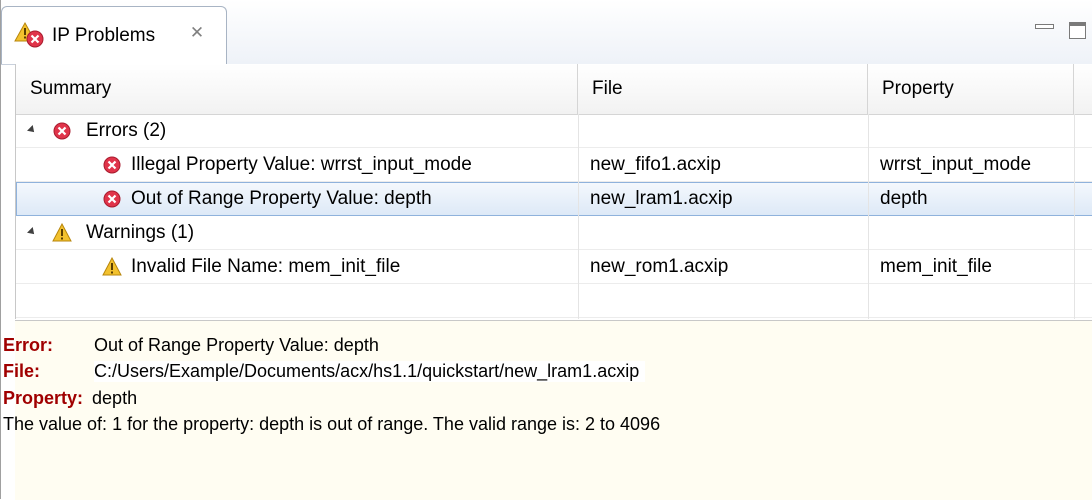 The height and width of the screenshot is (500, 1092). What do you see at coordinates (904, 198) in the screenshot?
I see `problem-property: depth` at bounding box center [904, 198].